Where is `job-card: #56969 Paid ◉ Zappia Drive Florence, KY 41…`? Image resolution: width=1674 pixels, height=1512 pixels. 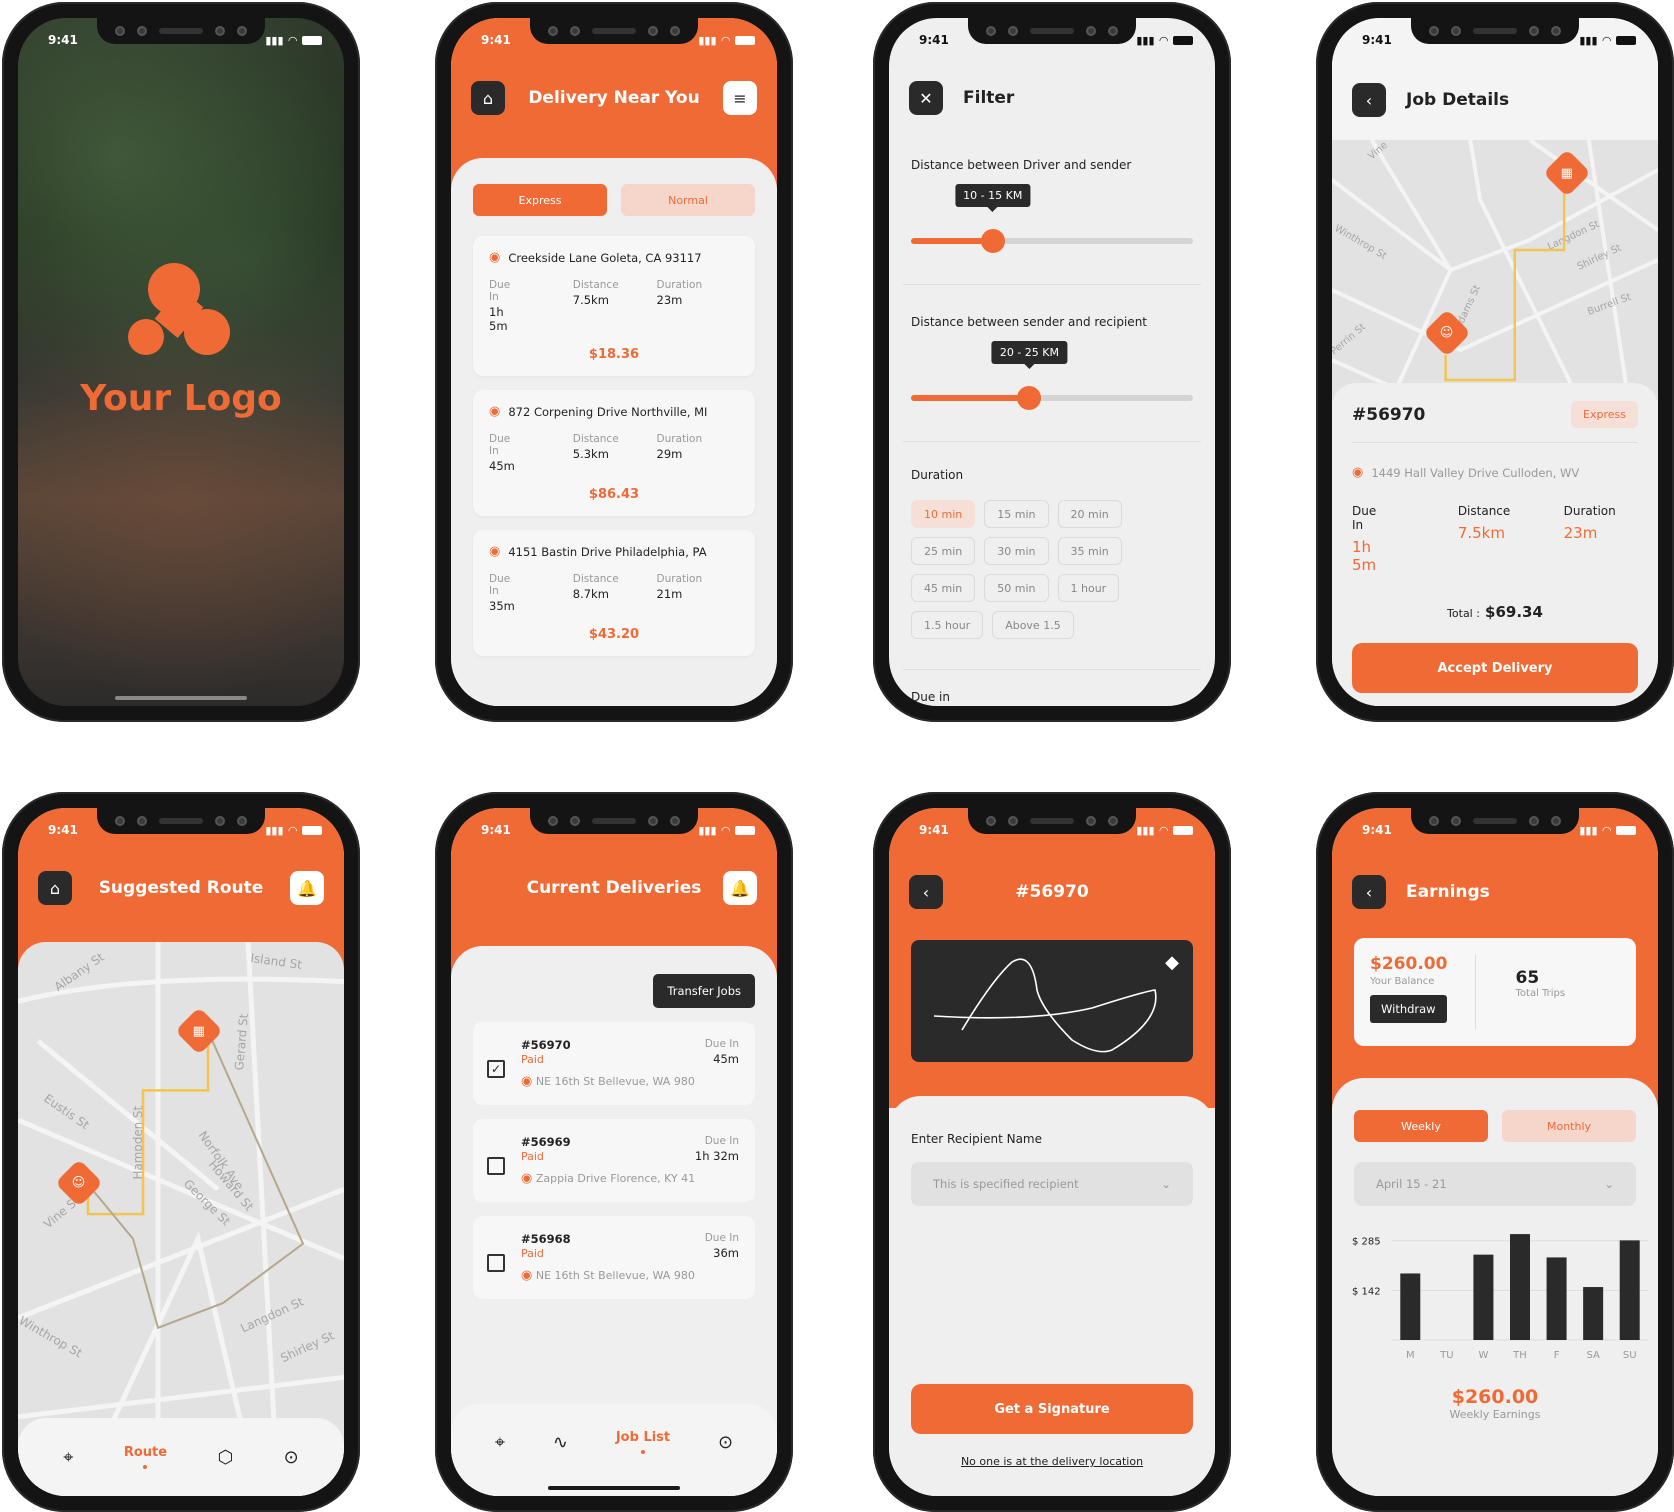
job-card: #56969 Paid ◉ Zappia Drive Florence, KY 41… is located at coordinates (614, 1160).